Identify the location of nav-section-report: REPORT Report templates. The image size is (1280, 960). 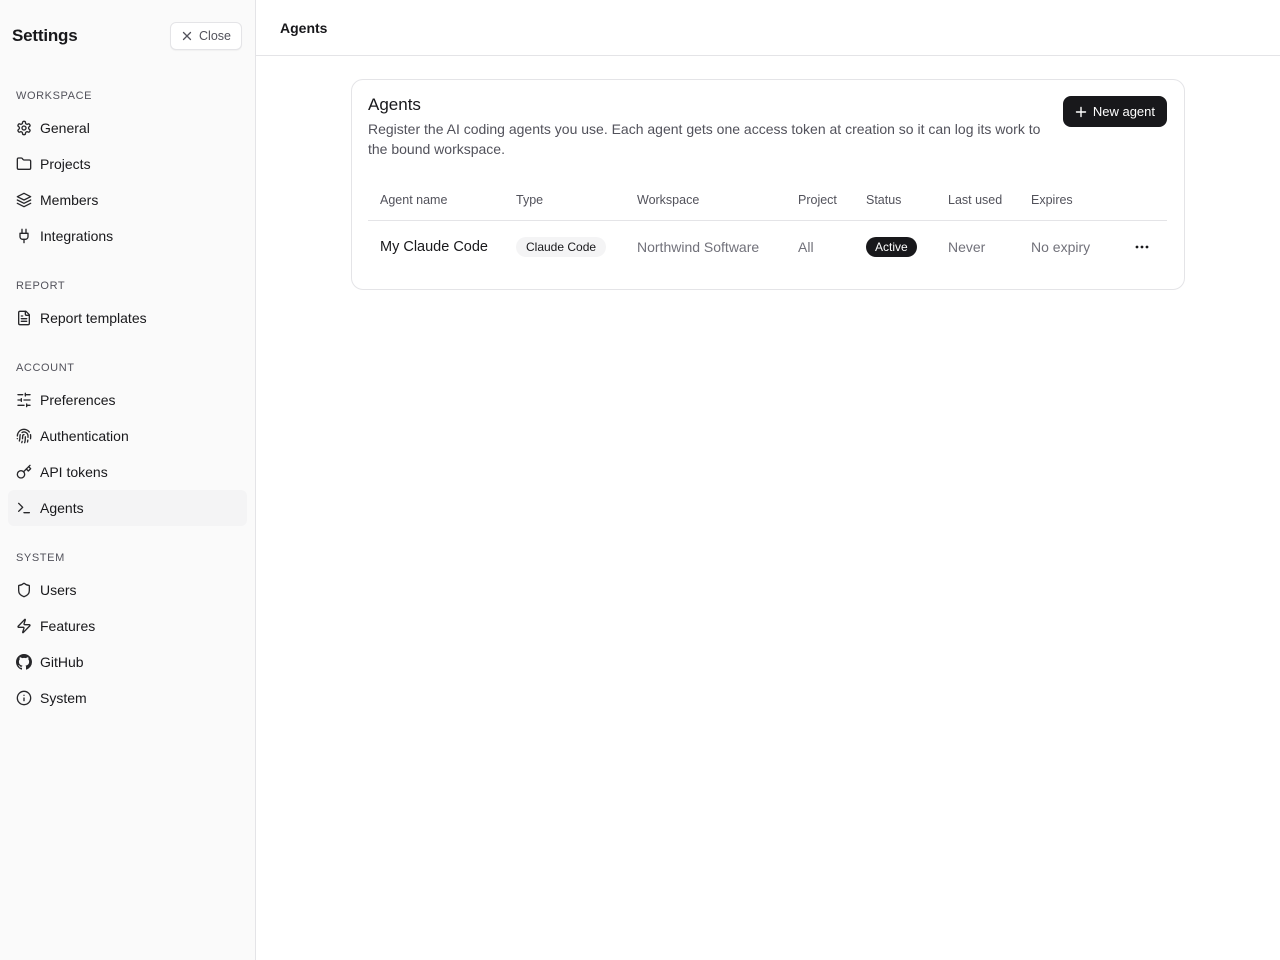
(127, 307).